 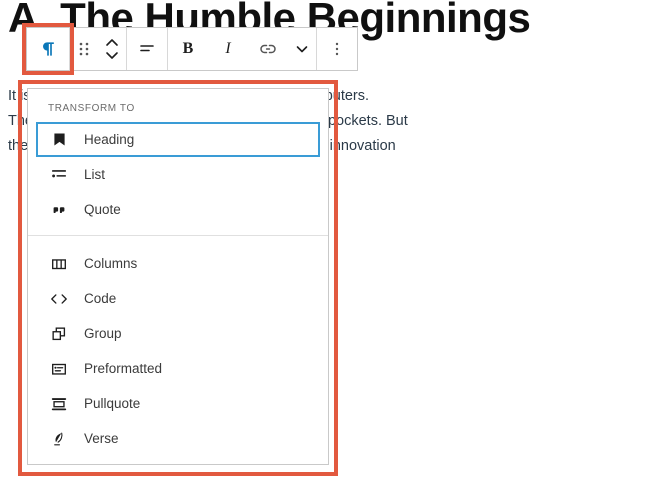 I want to click on bold-icon: B, so click(x=188, y=49).